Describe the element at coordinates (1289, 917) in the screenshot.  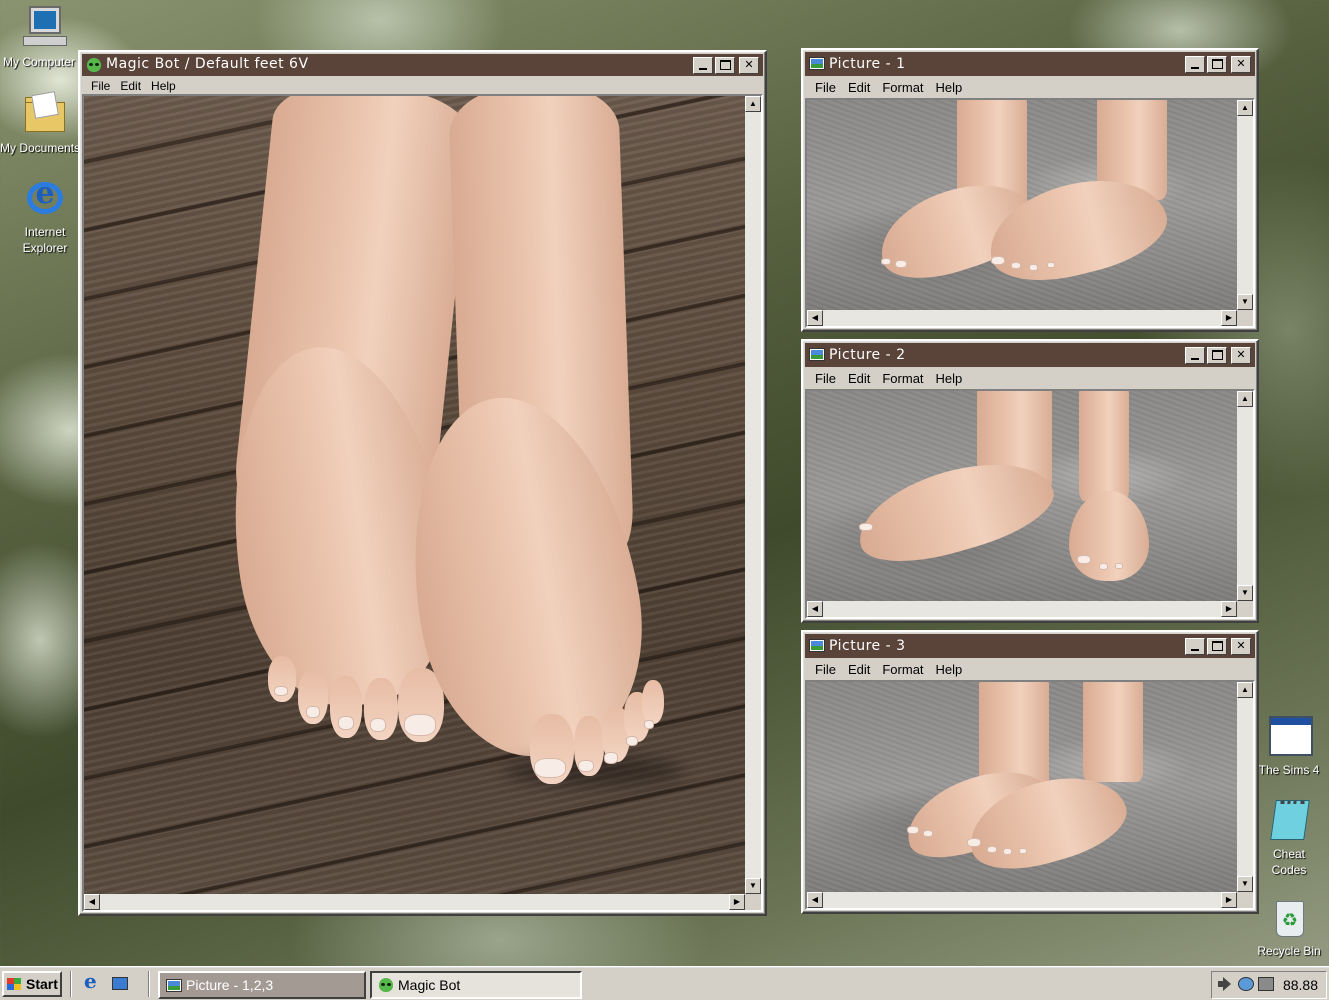
I see `recycle-bin-icon` at that location.